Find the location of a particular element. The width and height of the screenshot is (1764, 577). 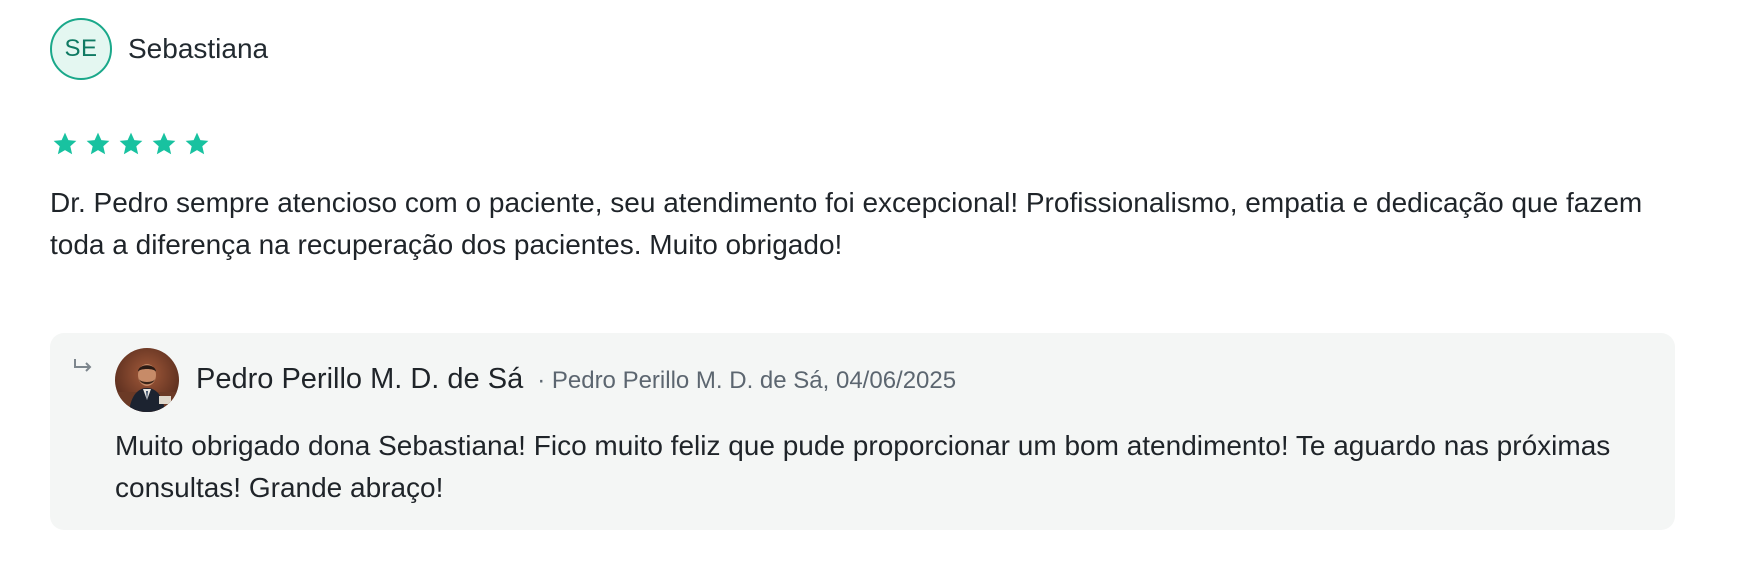

star-rating is located at coordinates (131, 144).